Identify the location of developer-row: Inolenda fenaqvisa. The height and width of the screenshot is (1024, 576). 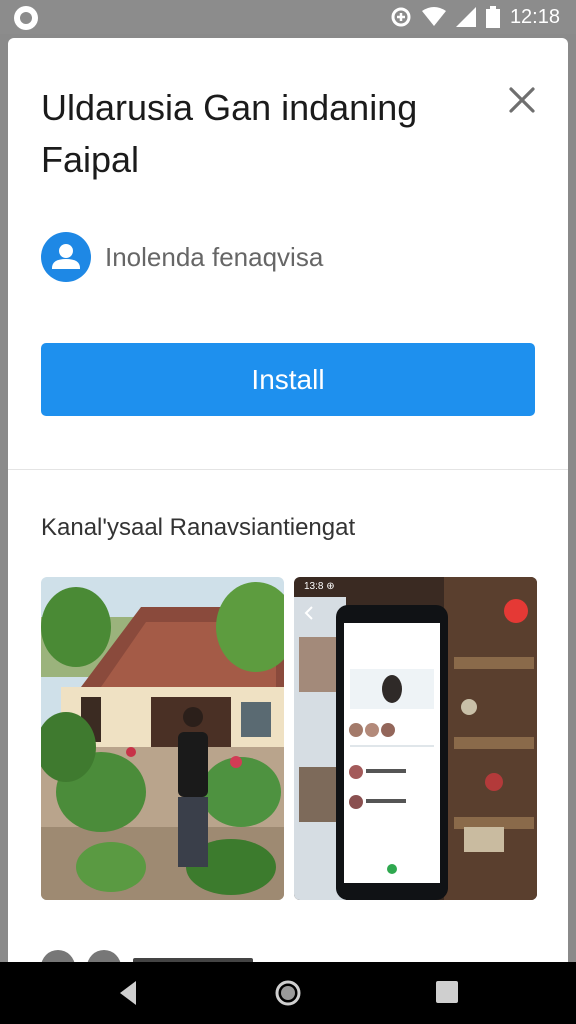
(182, 257).